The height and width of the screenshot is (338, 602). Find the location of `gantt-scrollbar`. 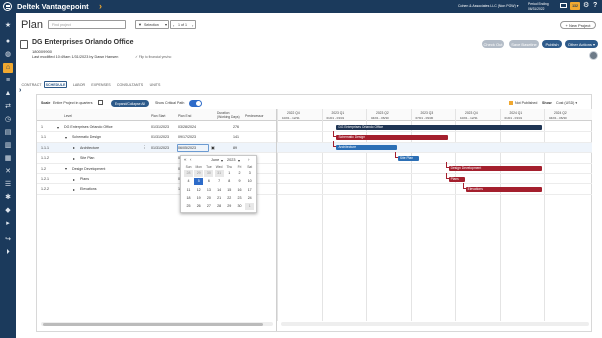

gantt-scrollbar is located at coordinates (435, 324).